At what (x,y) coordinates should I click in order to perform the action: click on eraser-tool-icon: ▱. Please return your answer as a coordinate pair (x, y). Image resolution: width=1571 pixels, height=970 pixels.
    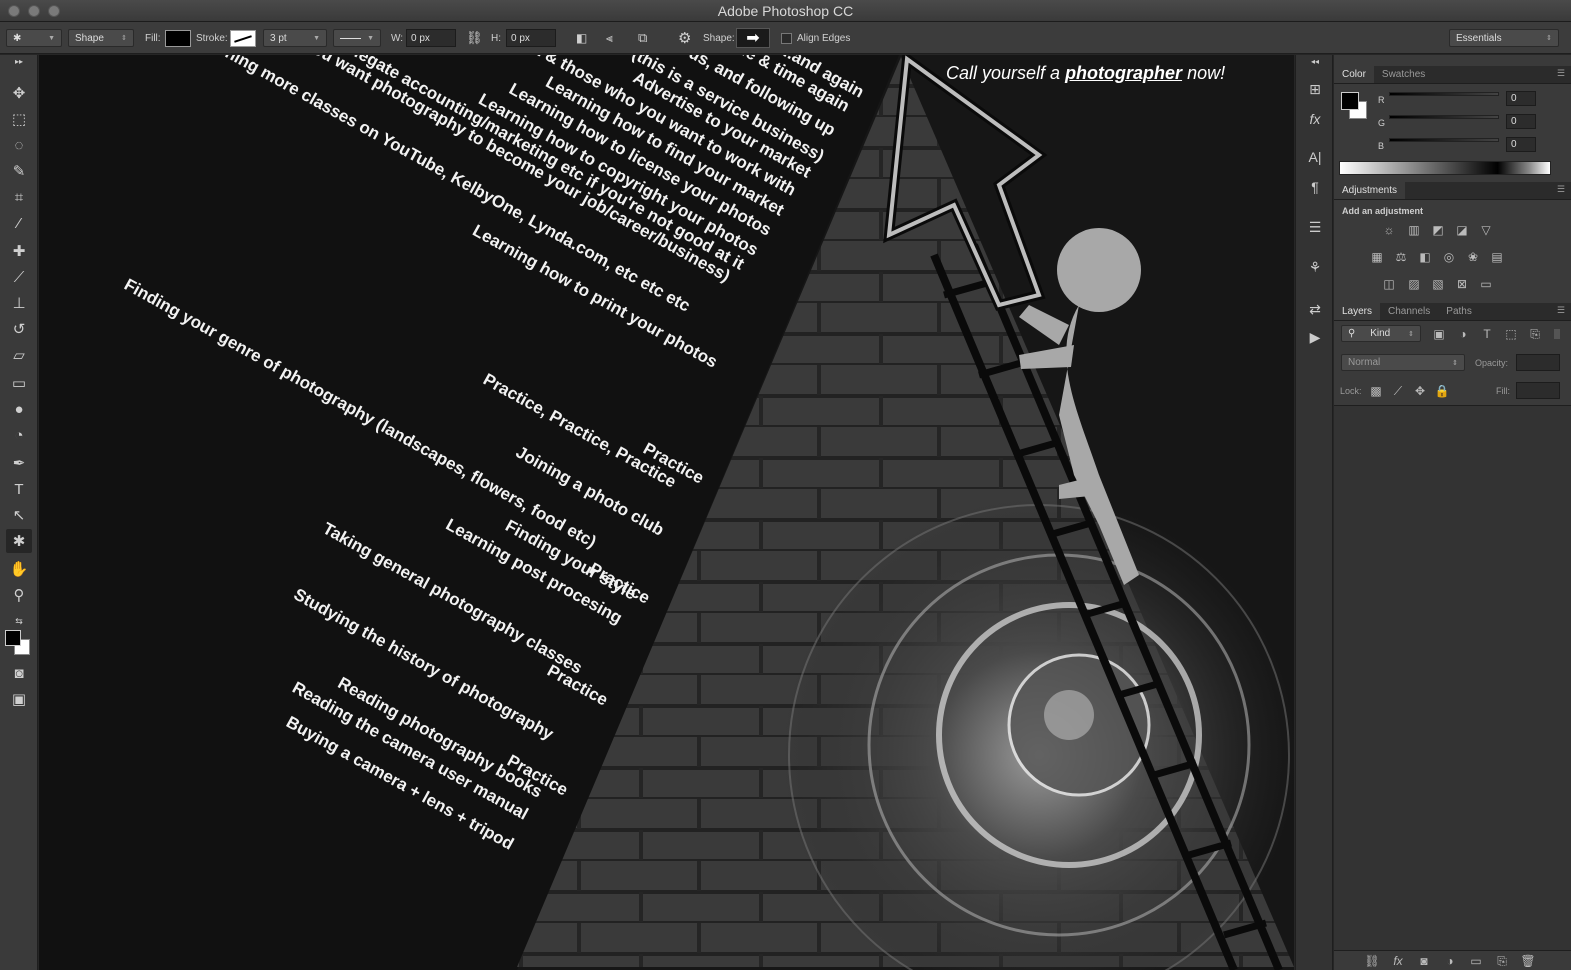
    Looking at the image, I should click on (19, 355).